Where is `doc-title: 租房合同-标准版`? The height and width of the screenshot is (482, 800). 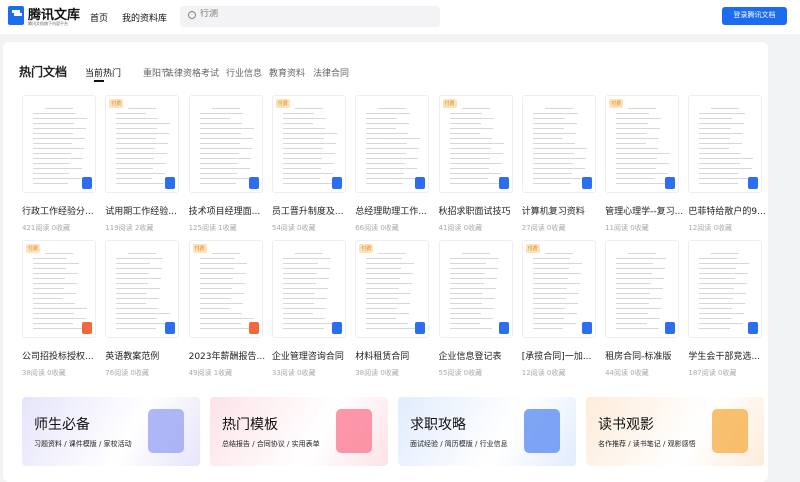
doc-title: 租房合同-标准版 is located at coordinates (645, 355).